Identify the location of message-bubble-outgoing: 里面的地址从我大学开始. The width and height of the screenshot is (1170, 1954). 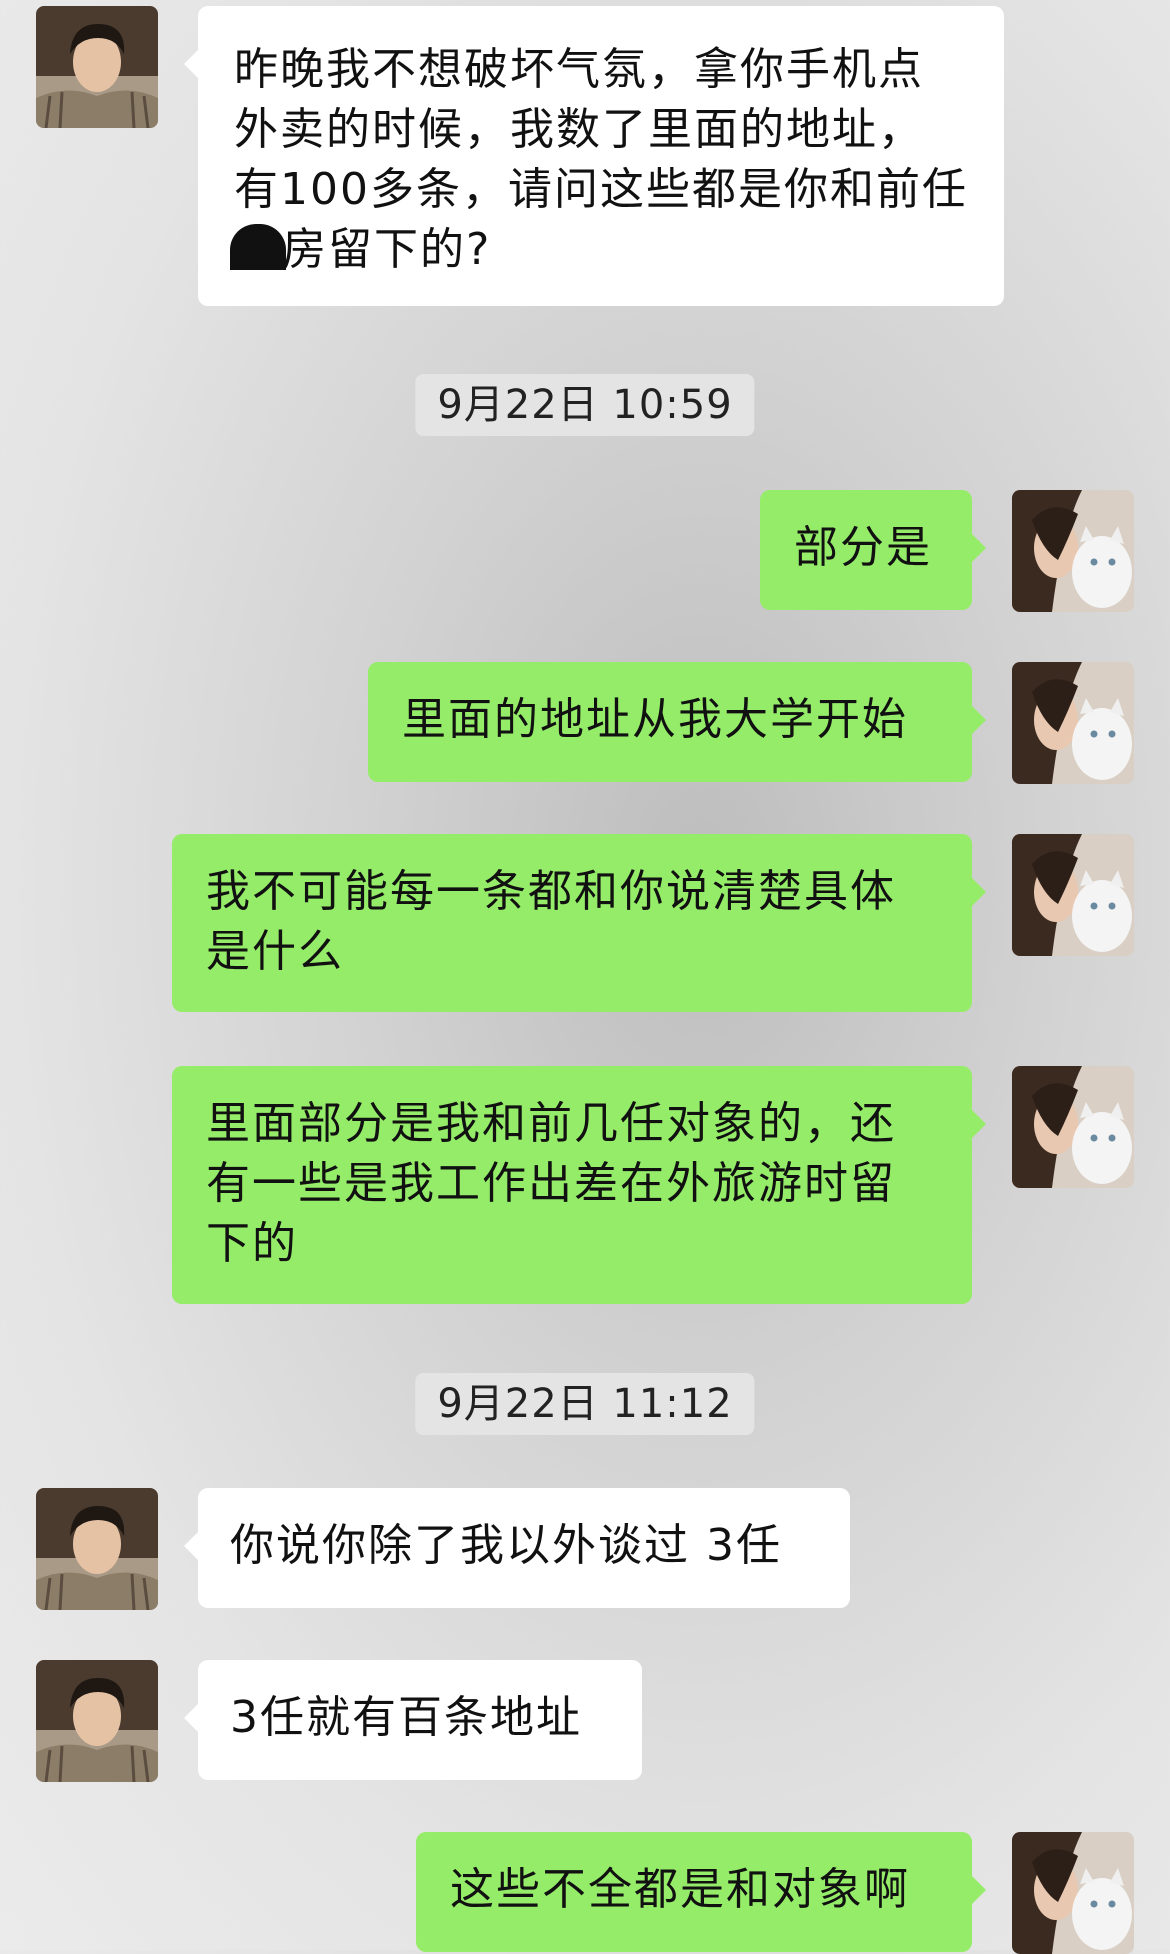
(677, 722).